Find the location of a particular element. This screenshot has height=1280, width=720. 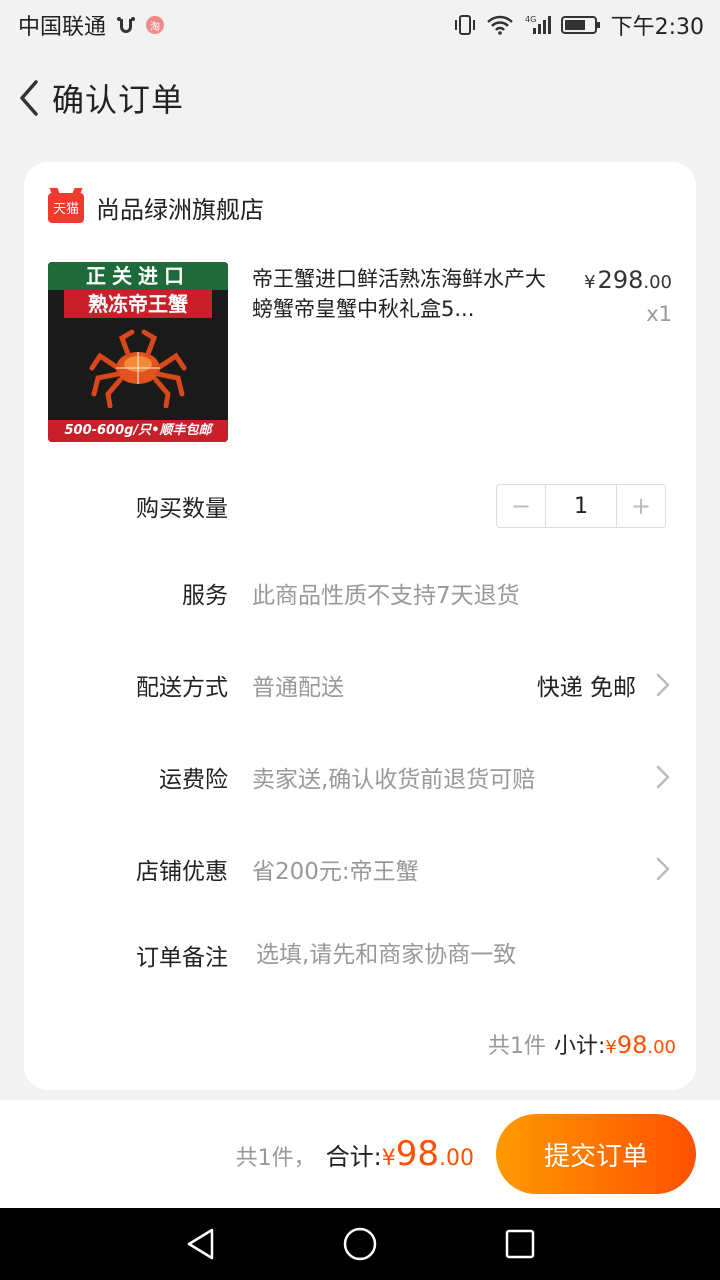

total-amount: ¥98.00 is located at coordinates (428, 1154).